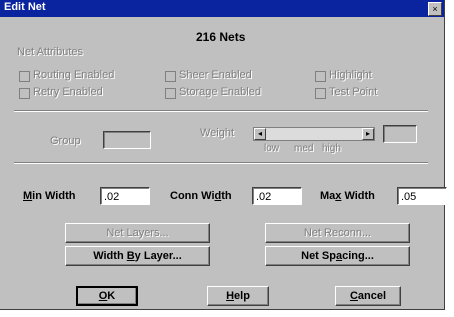 The height and width of the screenshot is (317, 454). Describe the element at coordinates (170, 93) in the screenshot. I see `storage-enabled-checkbox` at that location.